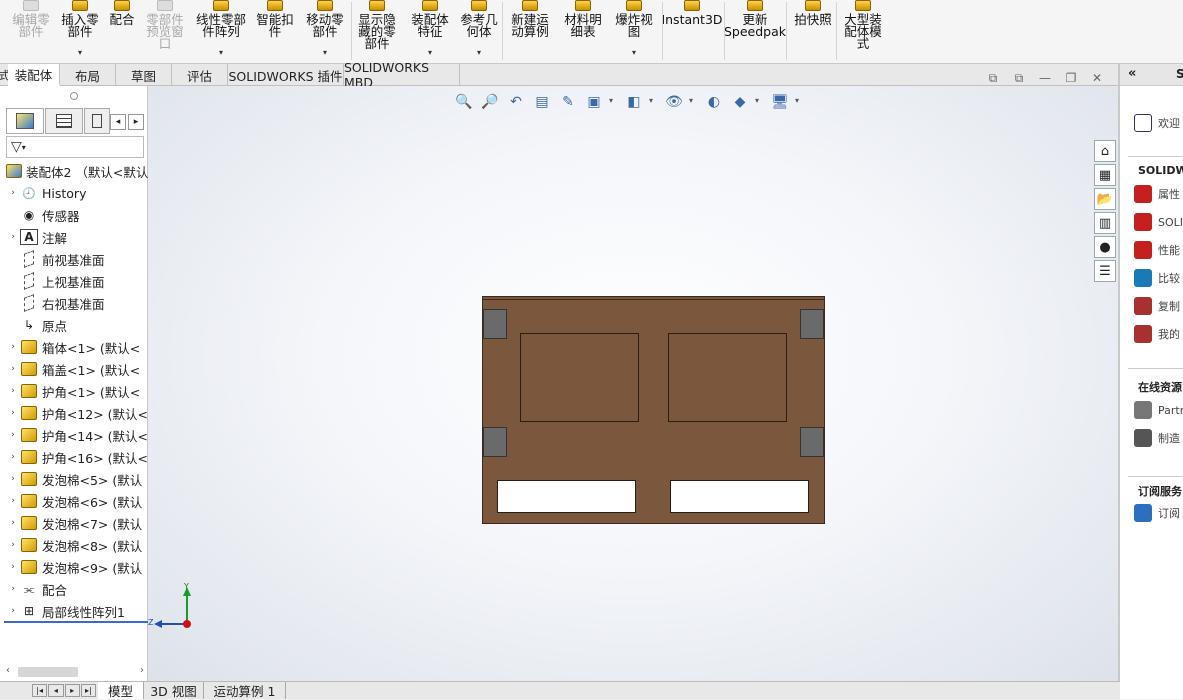  Describe the element at coordinates (174, 690) in the screenshot. I see `bottom-tab-1: 3D 视图` at that location.